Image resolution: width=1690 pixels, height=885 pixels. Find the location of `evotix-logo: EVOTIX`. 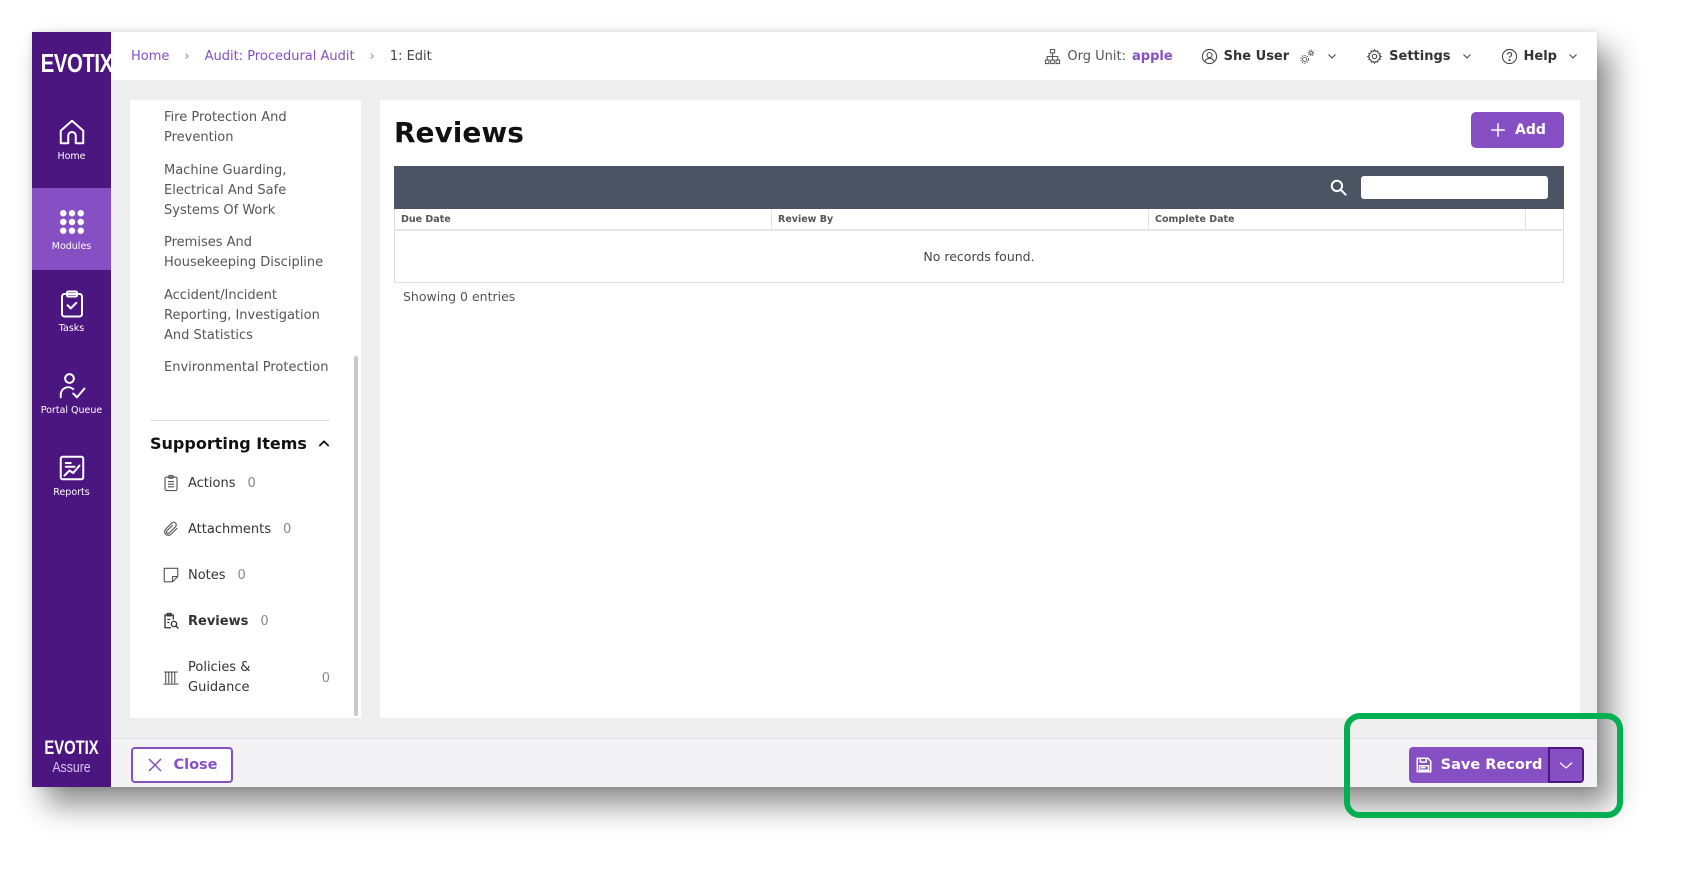

evotix-logo: EVOTIX is located at coordinates (77, 63).